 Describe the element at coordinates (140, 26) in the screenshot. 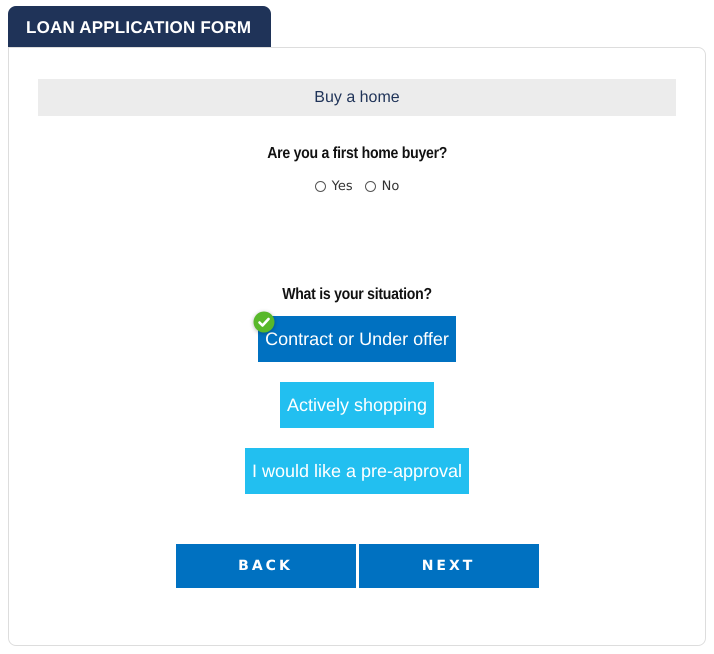

I see `form-tab: LOAN APPLICATION FORM` at that location.